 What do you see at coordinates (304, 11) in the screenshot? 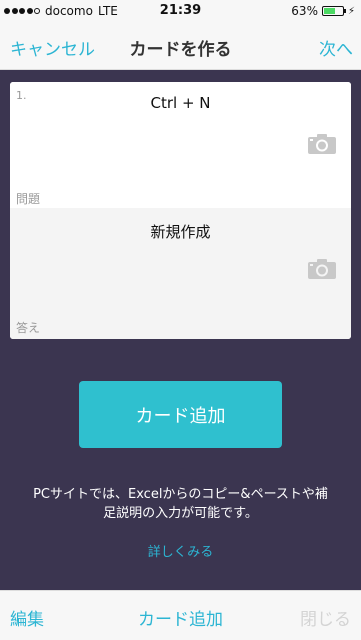
I see `battery-percent: 63%` at bounding box center [304, 11].